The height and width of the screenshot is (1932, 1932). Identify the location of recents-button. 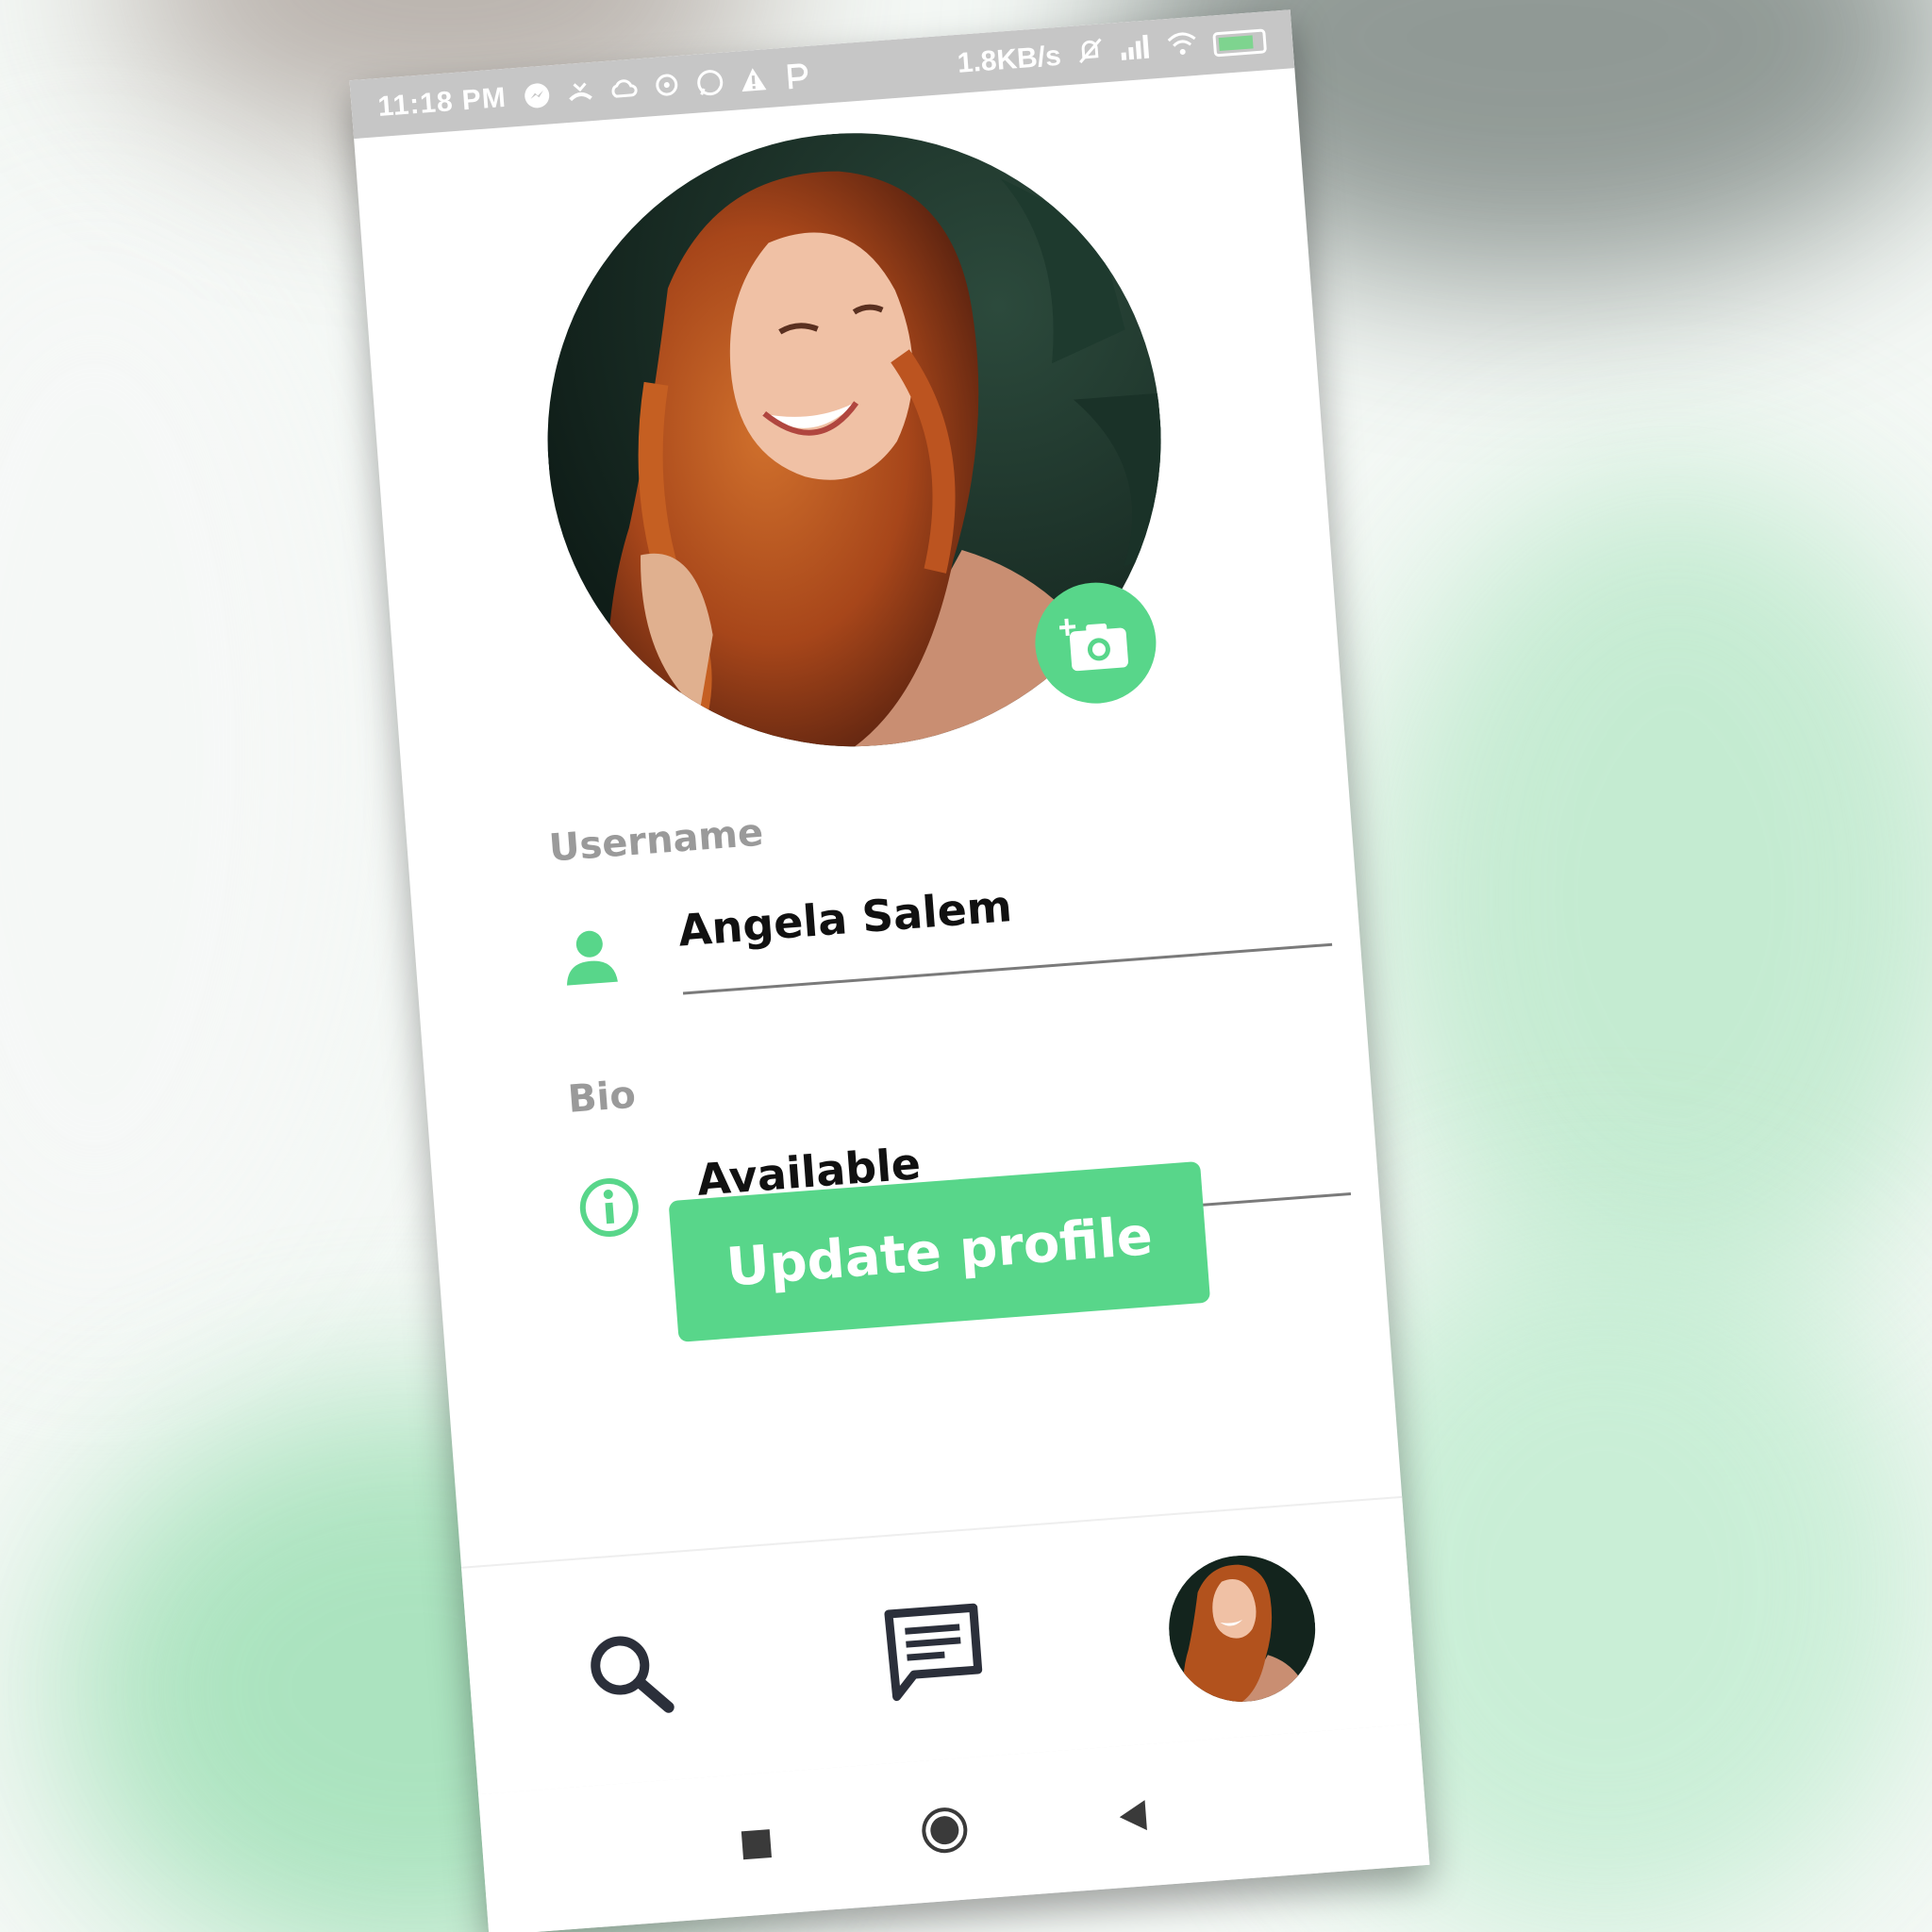
(756, 1844).